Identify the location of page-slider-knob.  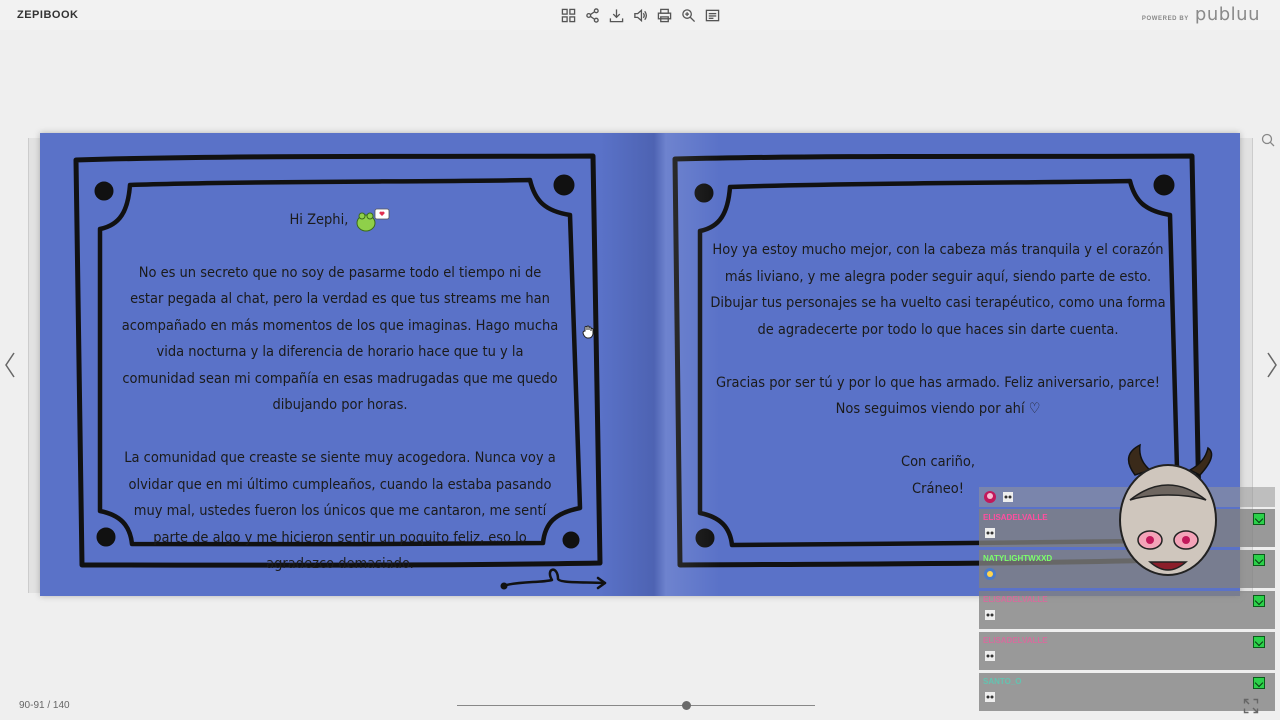
(686, 705).